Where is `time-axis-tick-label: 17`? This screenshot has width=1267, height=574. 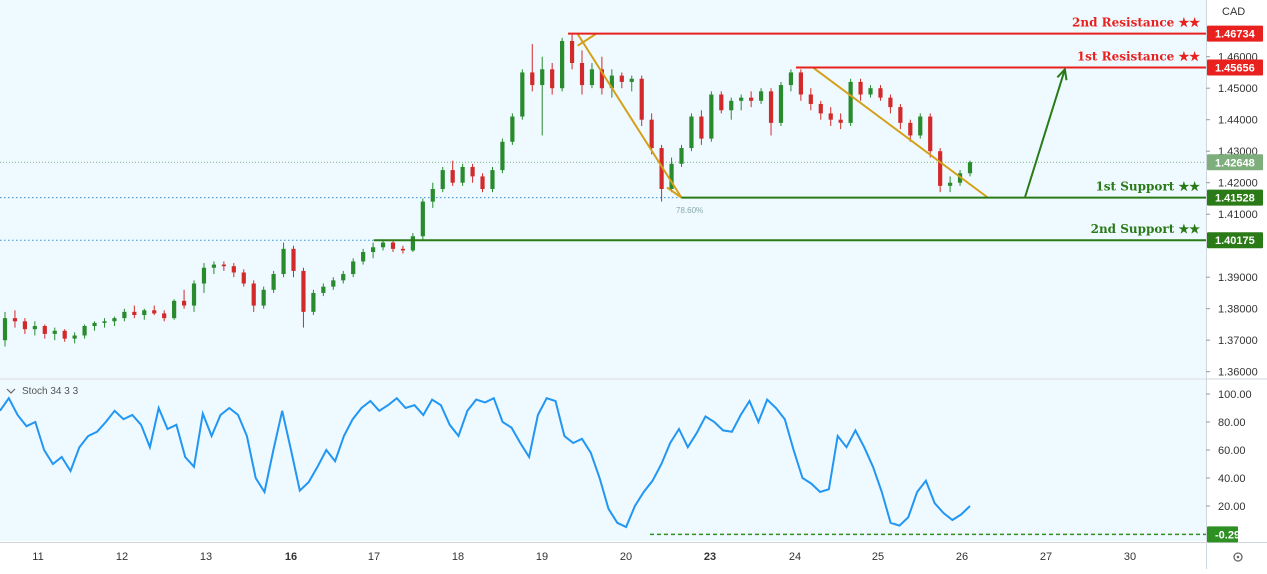
time-axis-tick-label: 17 is located at coordinates (374, 557).